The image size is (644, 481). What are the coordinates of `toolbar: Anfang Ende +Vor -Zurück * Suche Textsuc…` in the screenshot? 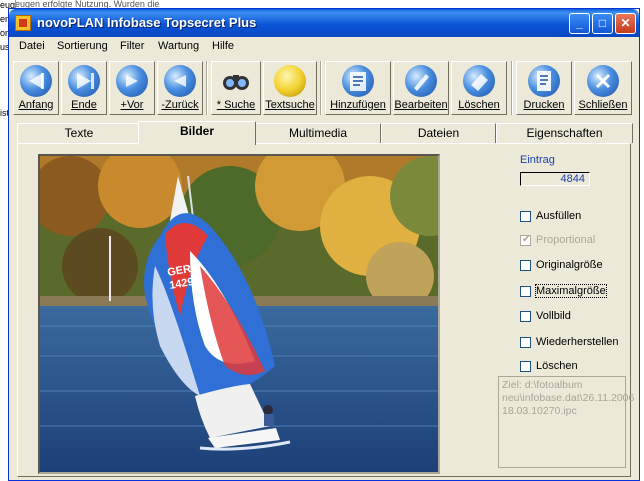 It's located at (324, 89).